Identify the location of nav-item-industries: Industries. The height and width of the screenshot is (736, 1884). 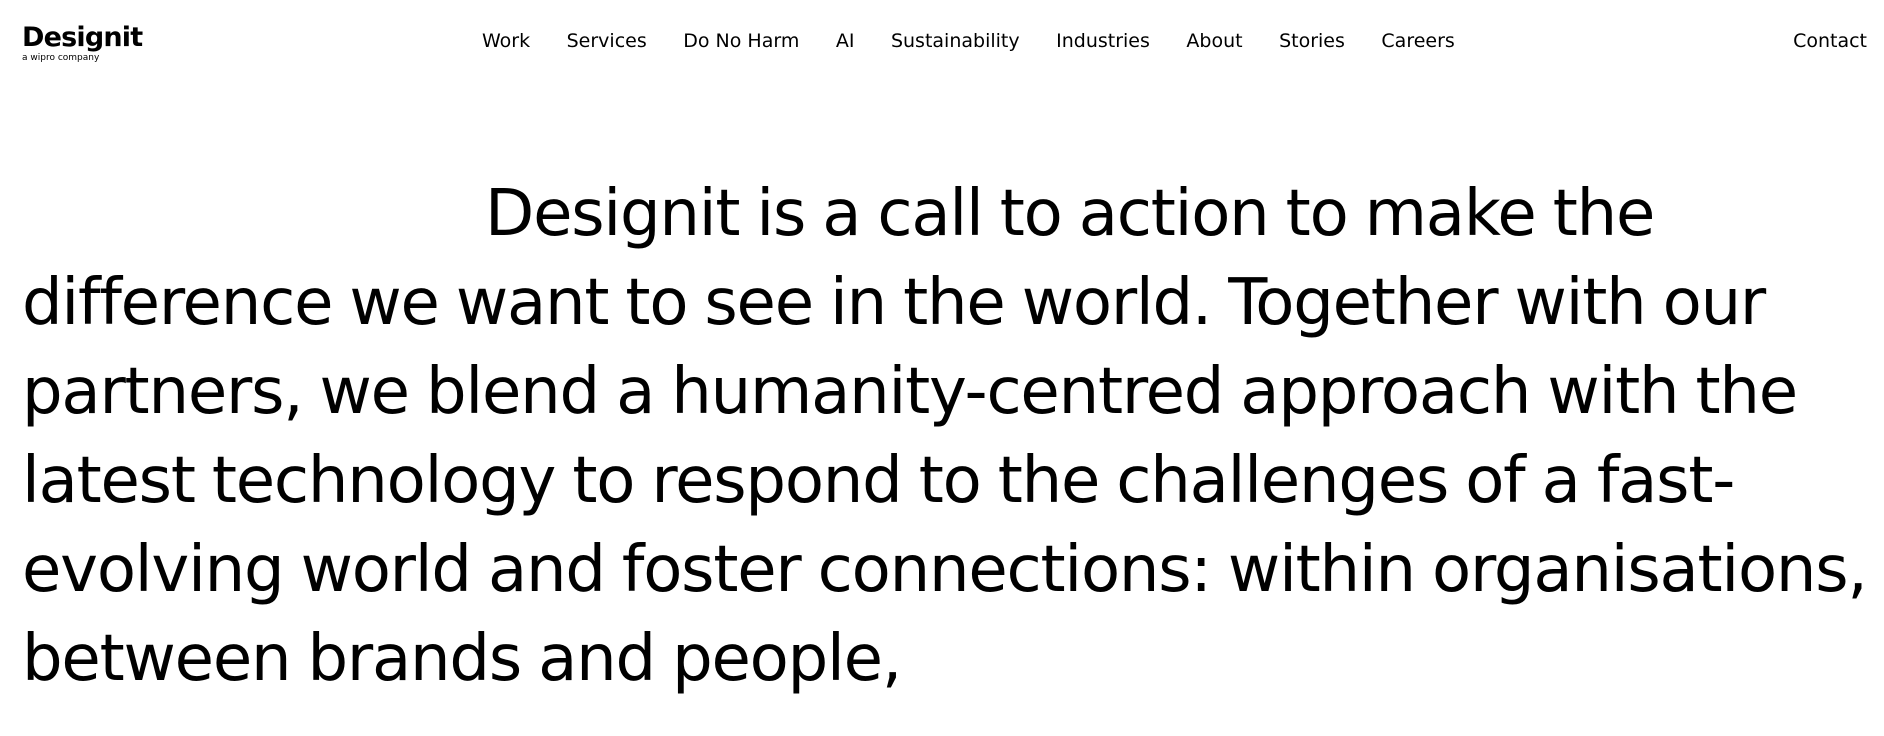
(1103, 41).